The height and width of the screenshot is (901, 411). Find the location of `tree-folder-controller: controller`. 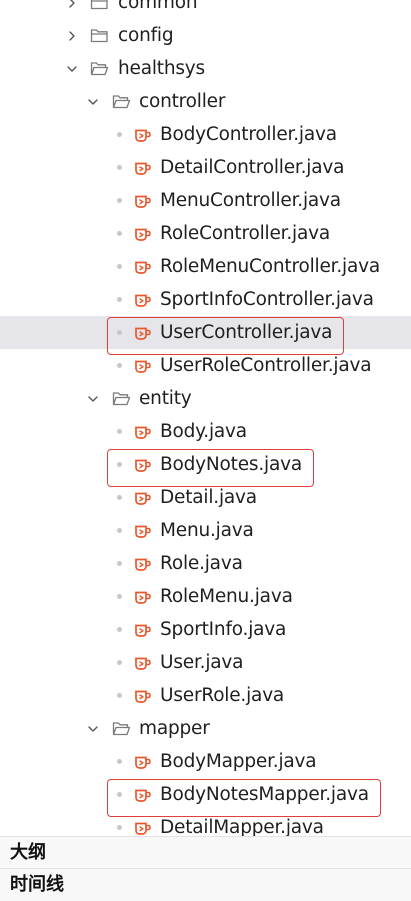

tree-folder-controller: controller is located at coordinates (205, 101).